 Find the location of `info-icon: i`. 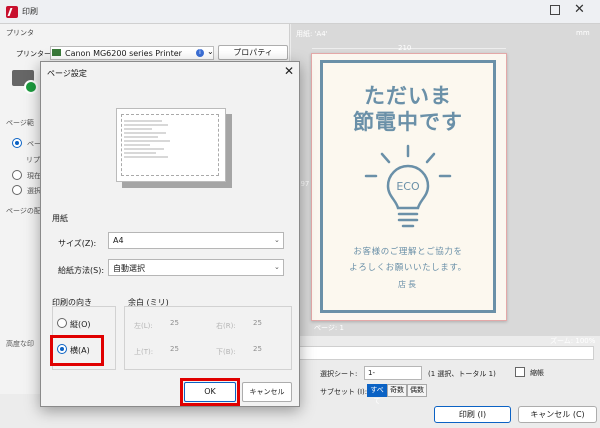

info-icon: i is located at coordinates (200, 53).